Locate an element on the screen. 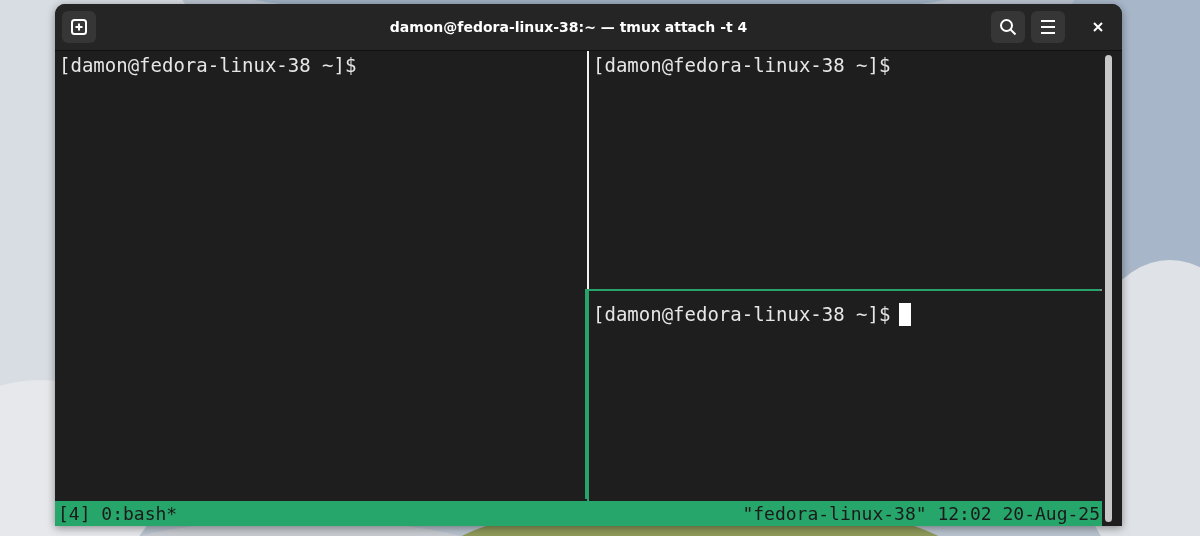 This screenshot has width=1200, height=536. new-tab-button is located at coordinates (79, 27).